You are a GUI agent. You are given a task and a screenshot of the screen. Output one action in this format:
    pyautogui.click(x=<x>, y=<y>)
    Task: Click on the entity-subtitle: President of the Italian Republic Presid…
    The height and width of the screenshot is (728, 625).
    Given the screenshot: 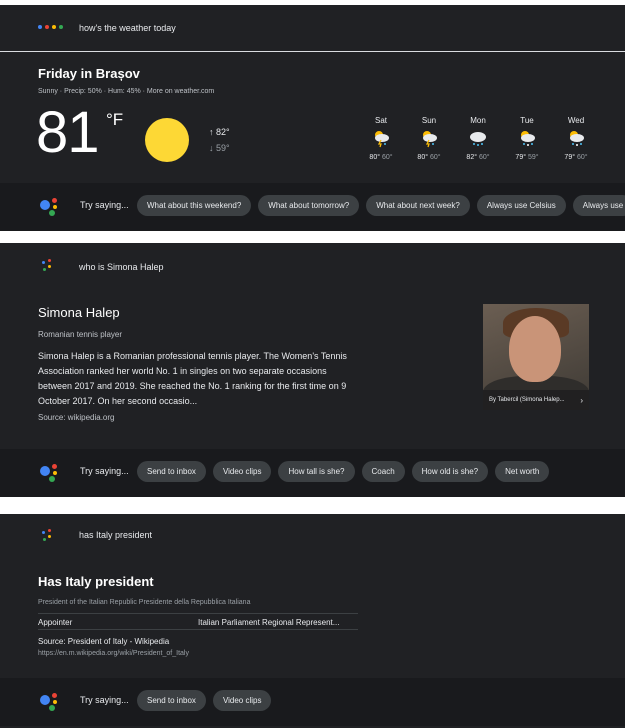 What is the action you would take?
    pyautogui.click(x=144, y=602)
    